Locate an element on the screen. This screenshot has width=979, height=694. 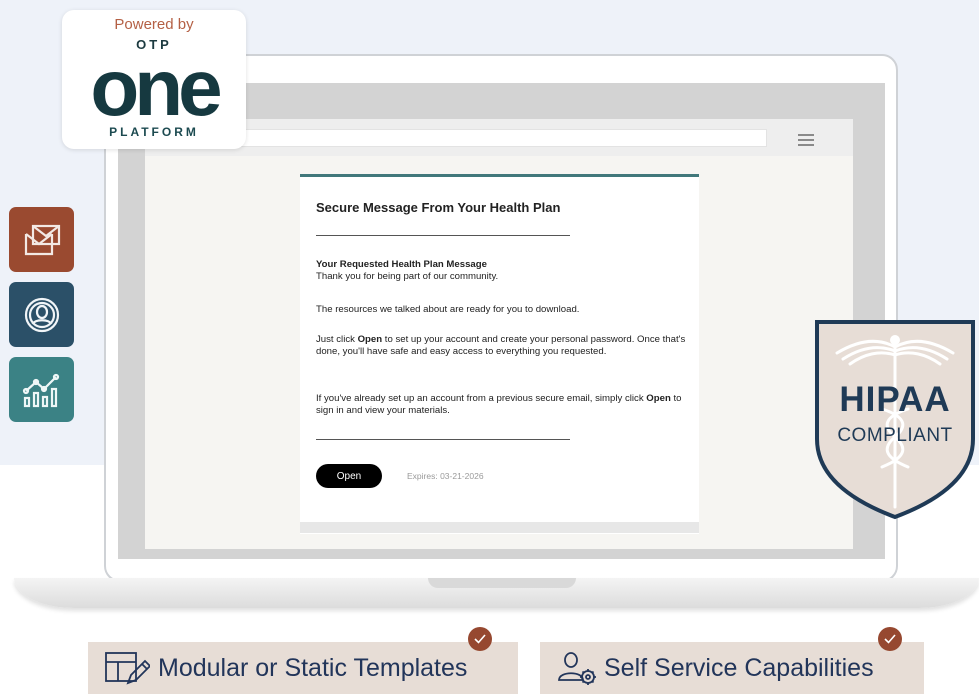
user-settings-icon is located at coordinates (578, 668).